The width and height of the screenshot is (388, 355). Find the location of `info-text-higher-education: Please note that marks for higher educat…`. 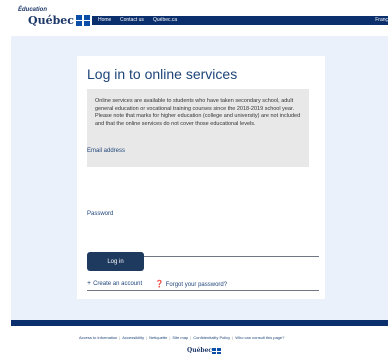

info-text-higher-education: Please note that marks for higher educat… is located at coordinates (198, 120).